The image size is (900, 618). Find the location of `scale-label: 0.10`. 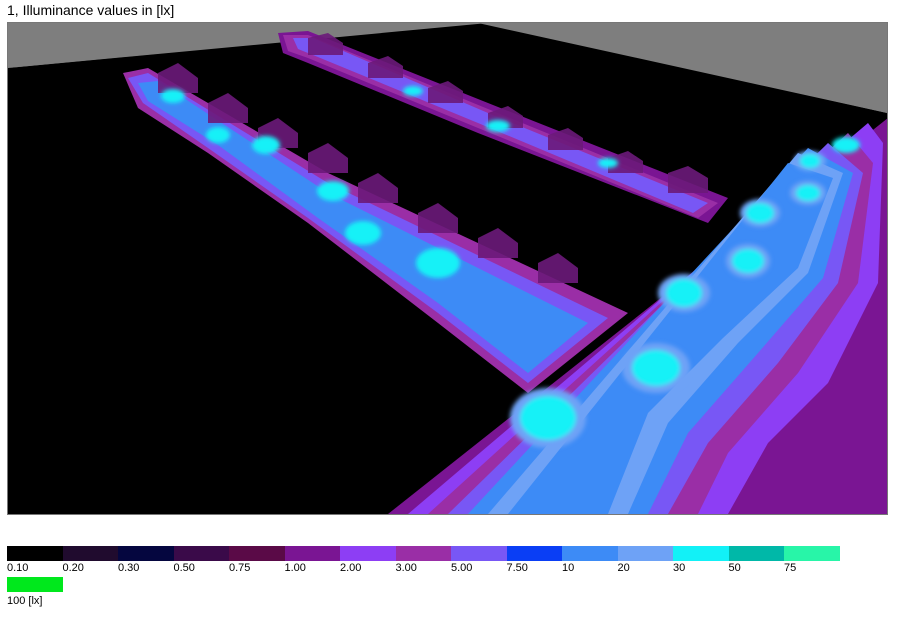

scale-label: 0.10 is located at coordinates (18, 568).